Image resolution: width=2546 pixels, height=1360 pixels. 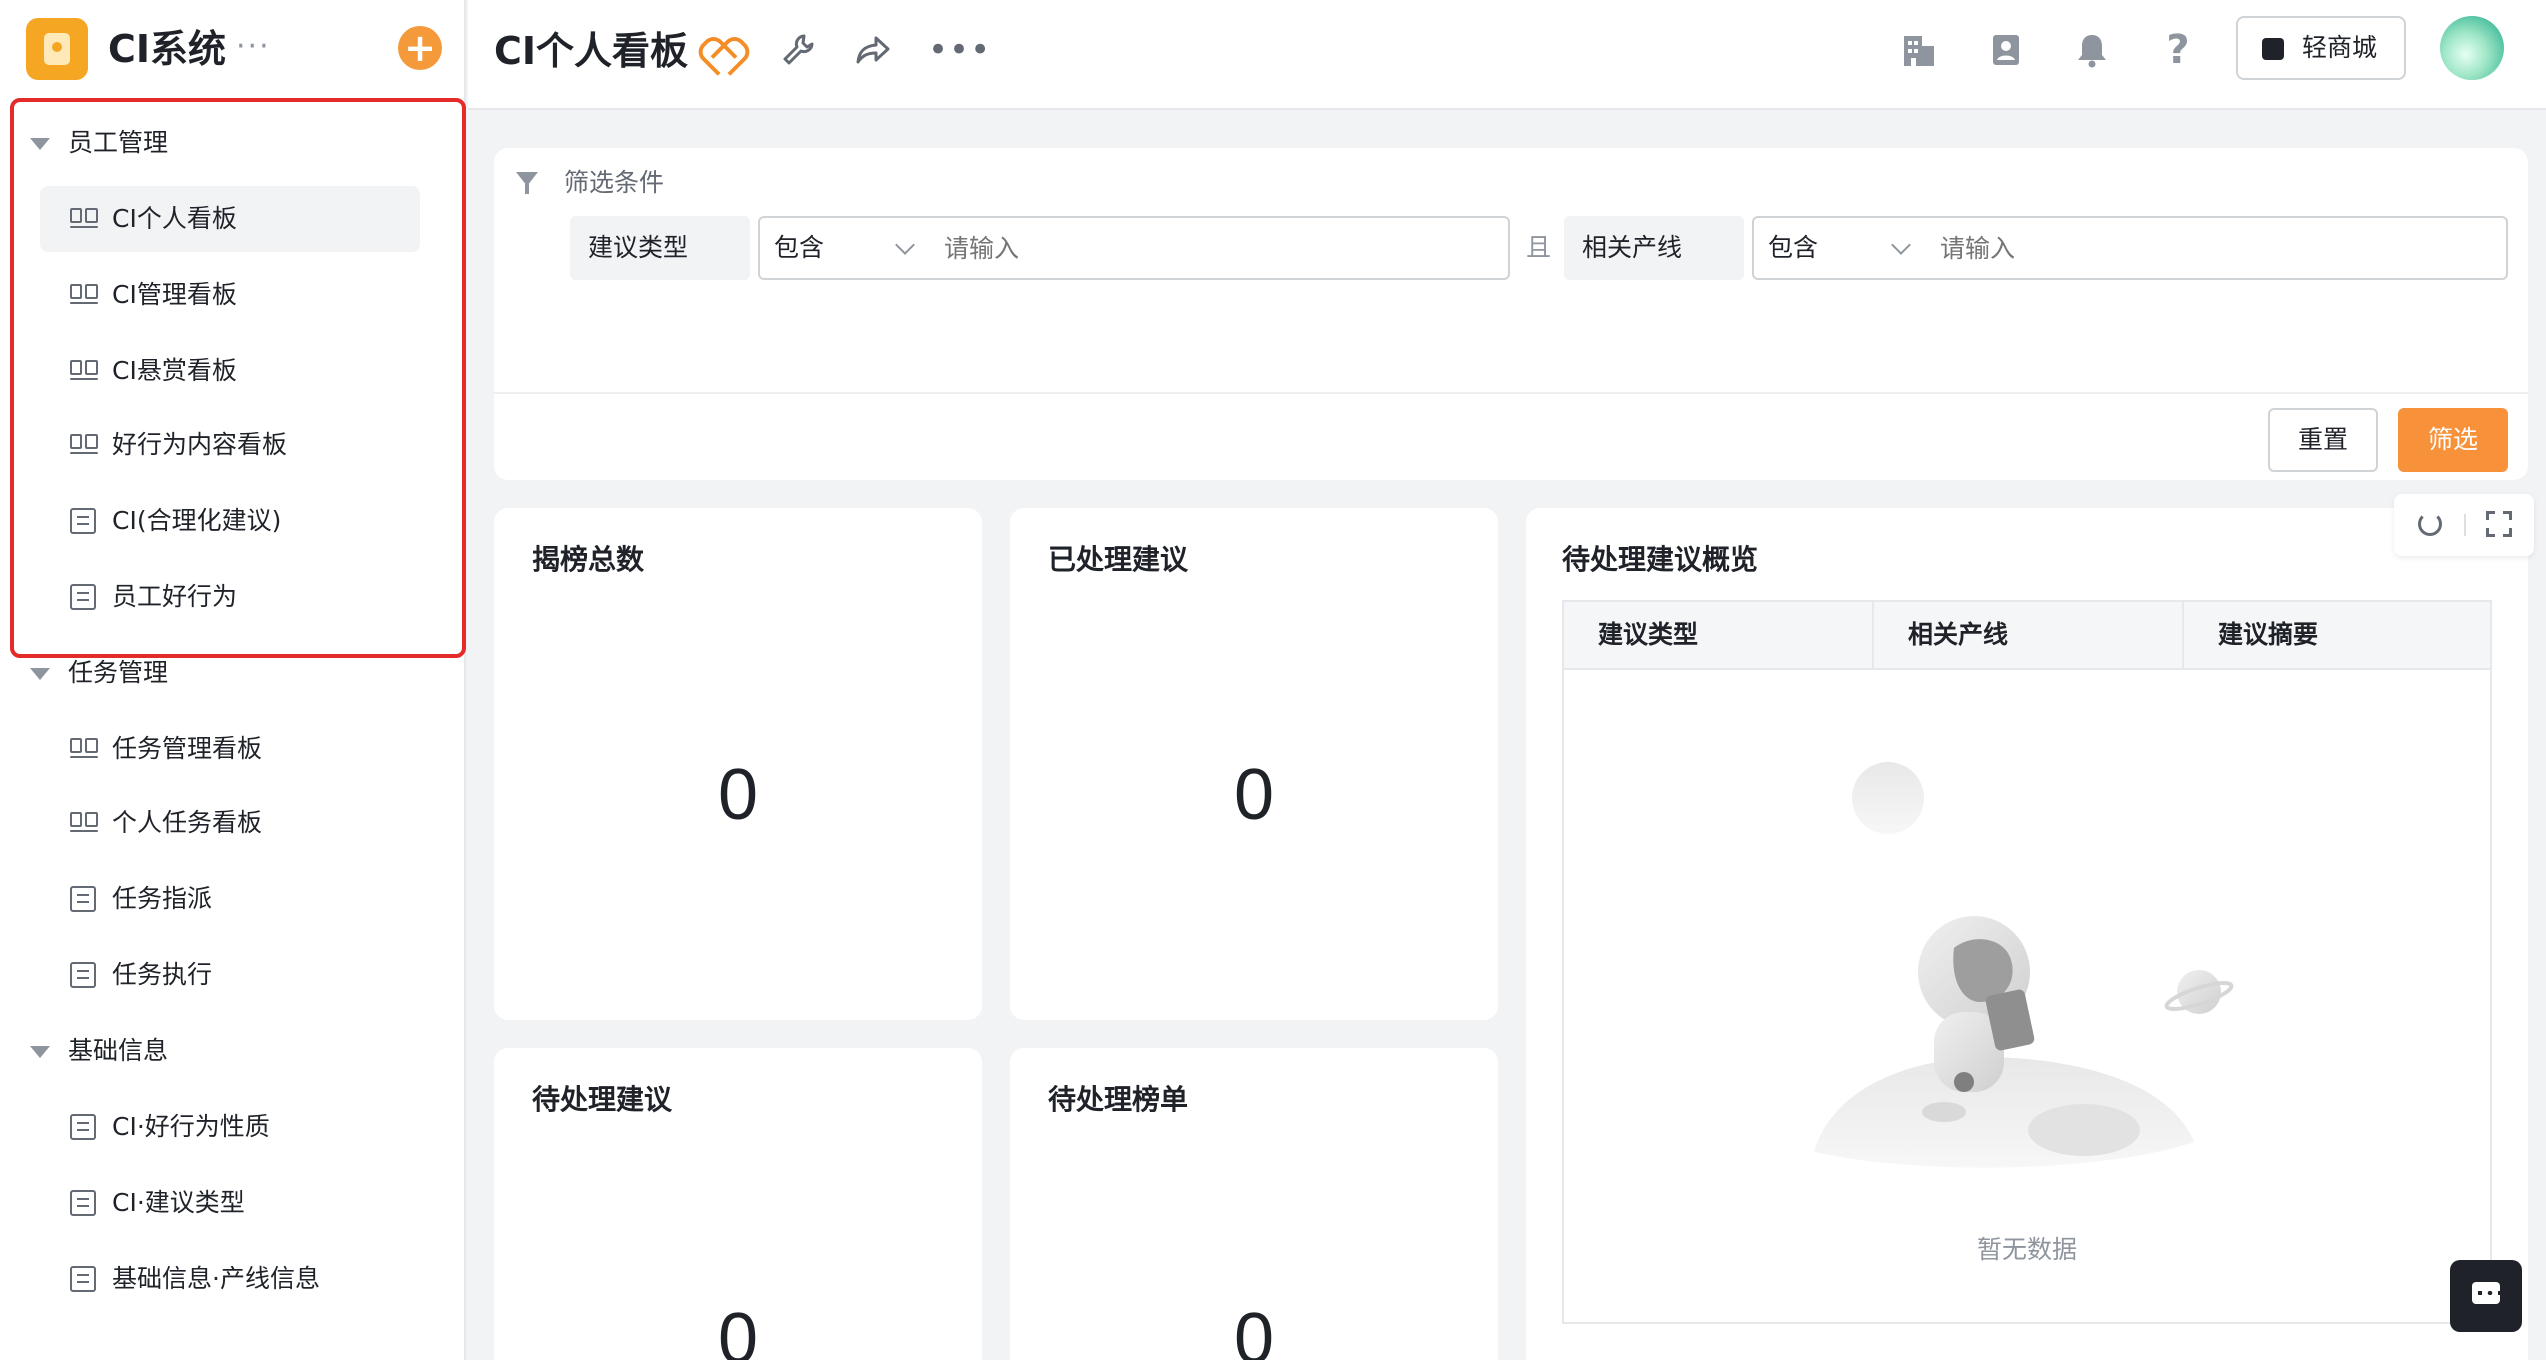 I want to click on store-button-label: 轻商城, so click(x=2340, y=47).